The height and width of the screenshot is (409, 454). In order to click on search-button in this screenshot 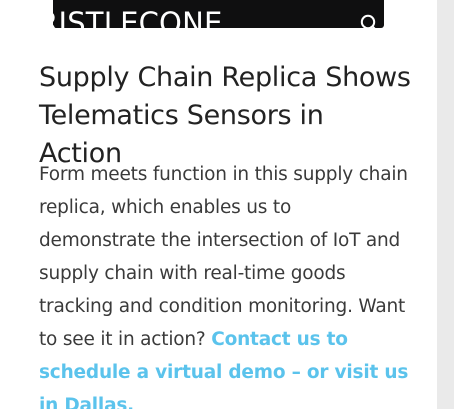, I will do `click(370, 24)`.